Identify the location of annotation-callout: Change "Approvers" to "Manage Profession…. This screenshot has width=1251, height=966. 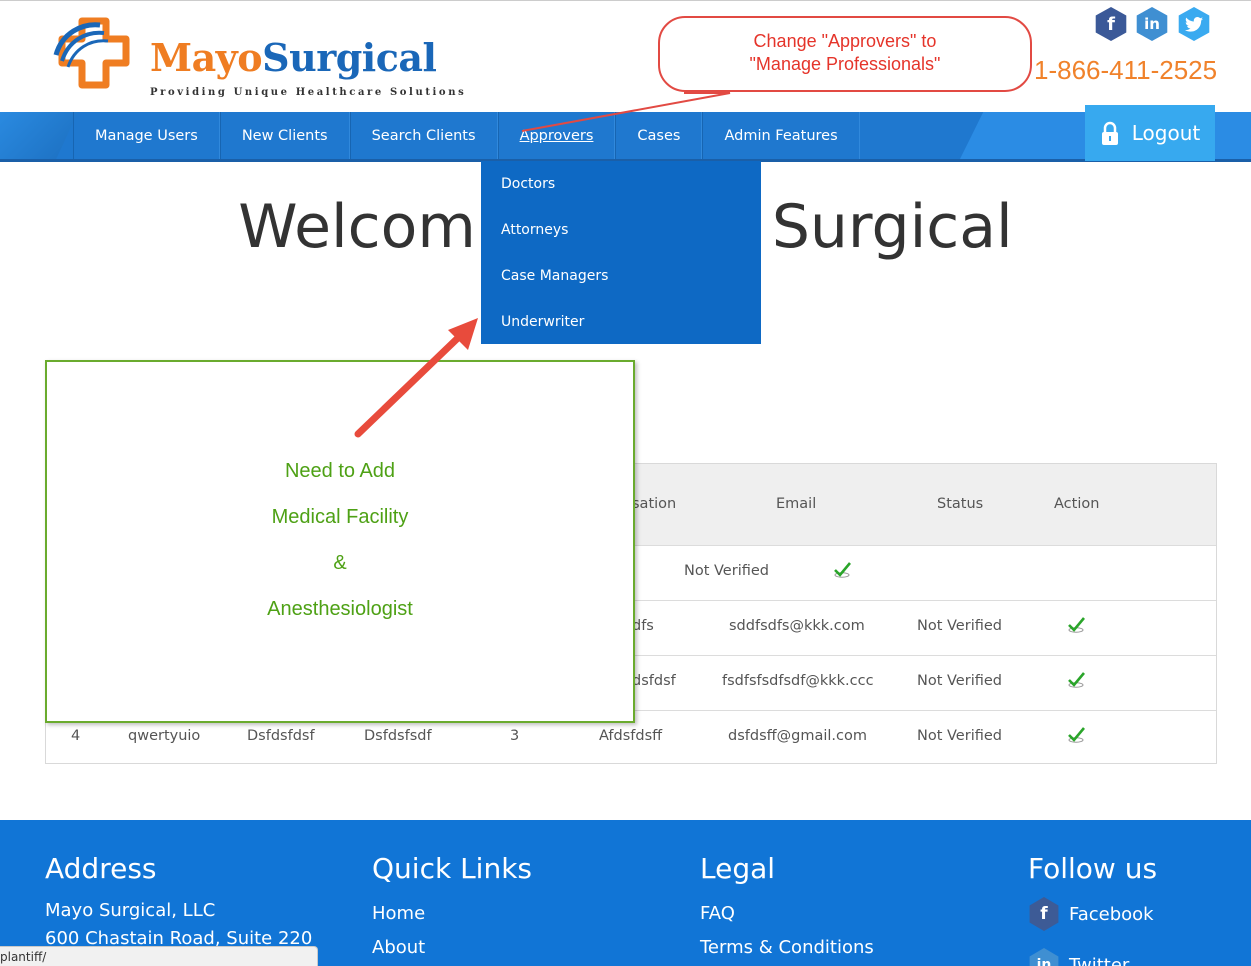
(845, 54).